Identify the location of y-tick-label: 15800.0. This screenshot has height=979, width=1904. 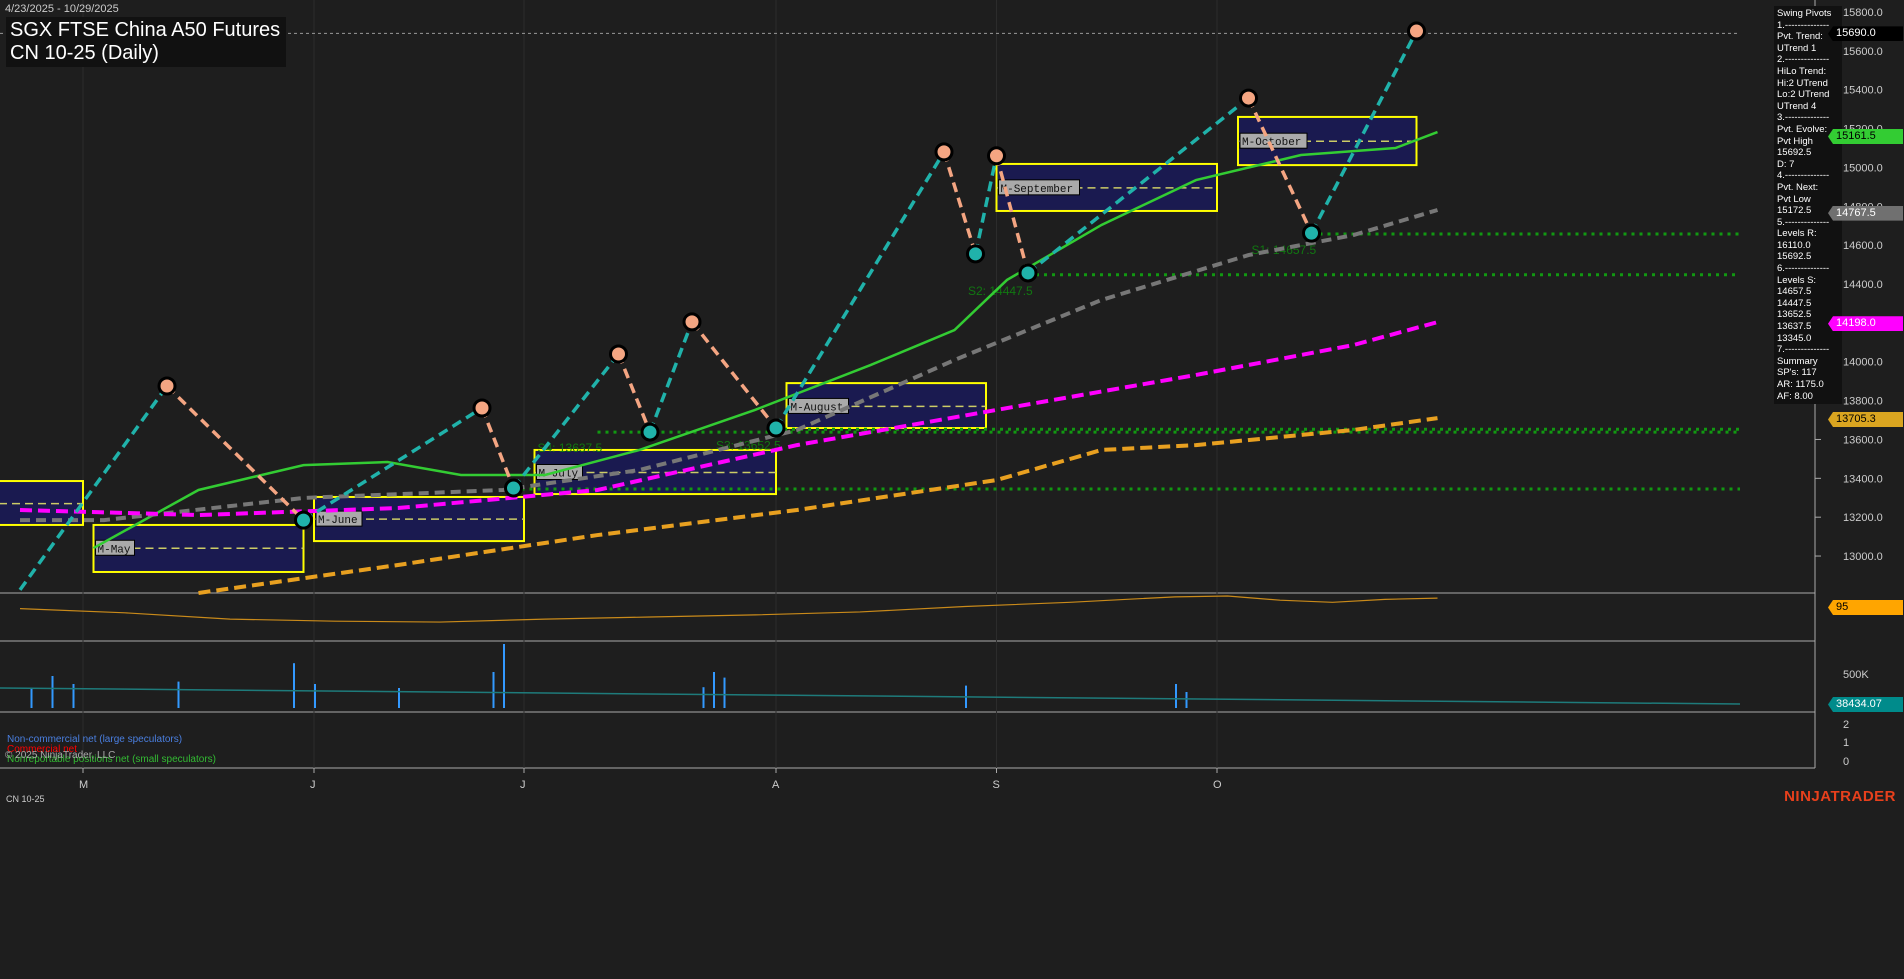
(1863, 13).